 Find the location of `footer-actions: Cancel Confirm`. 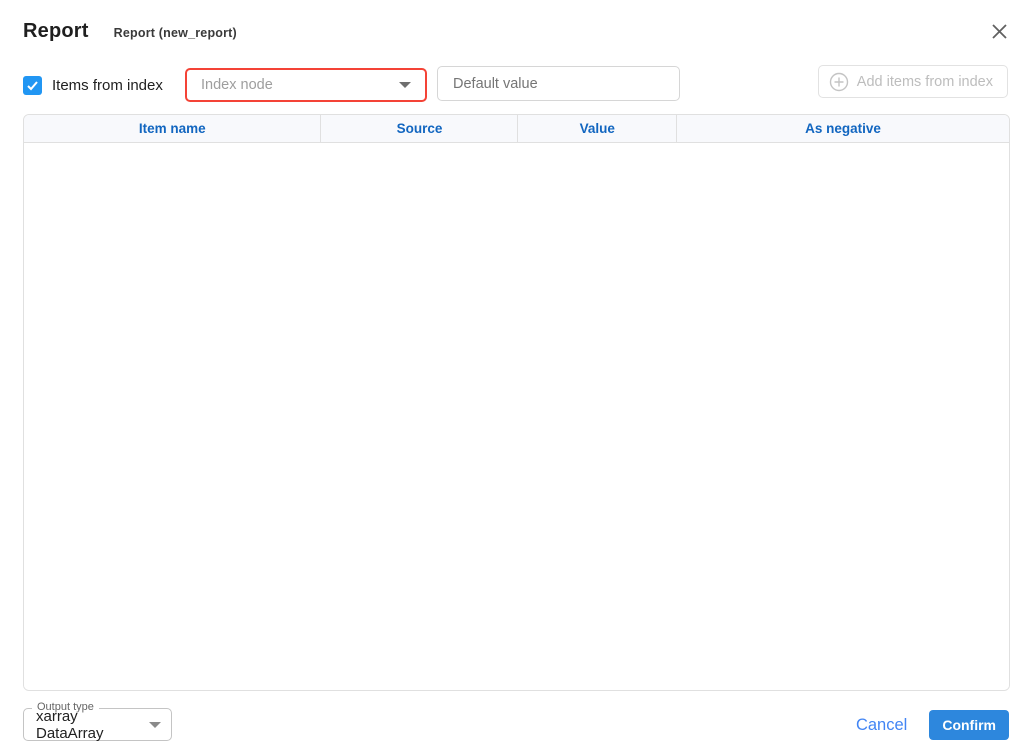

footer-actions: Cancel Confirm is located at coordinates (932, 725).